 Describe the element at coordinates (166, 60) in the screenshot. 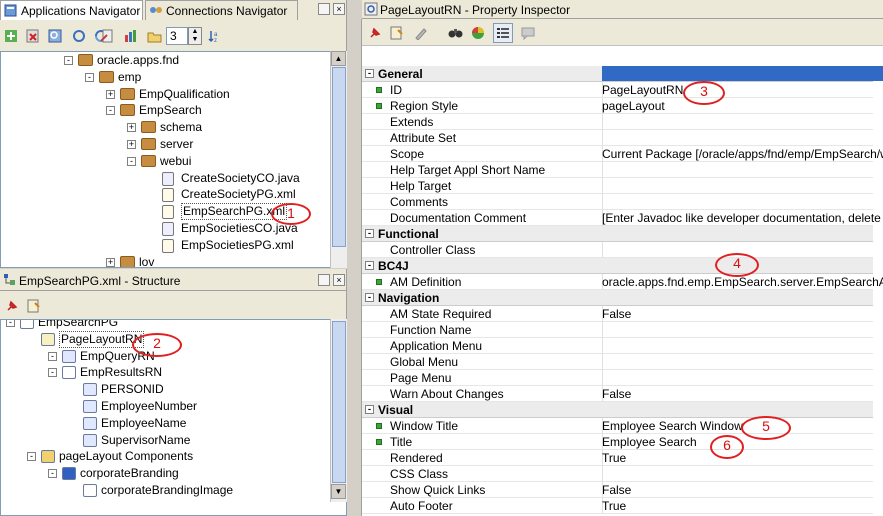

I see `tree-package-node: - oracle.apps.fnd` at that location.